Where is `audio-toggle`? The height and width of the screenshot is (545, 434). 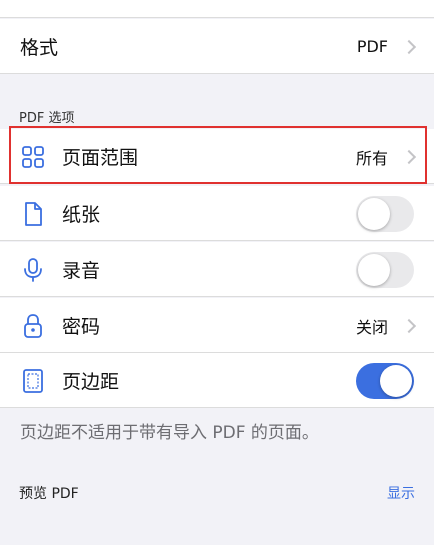 audio-toggle is located at coordinates (385, 269).